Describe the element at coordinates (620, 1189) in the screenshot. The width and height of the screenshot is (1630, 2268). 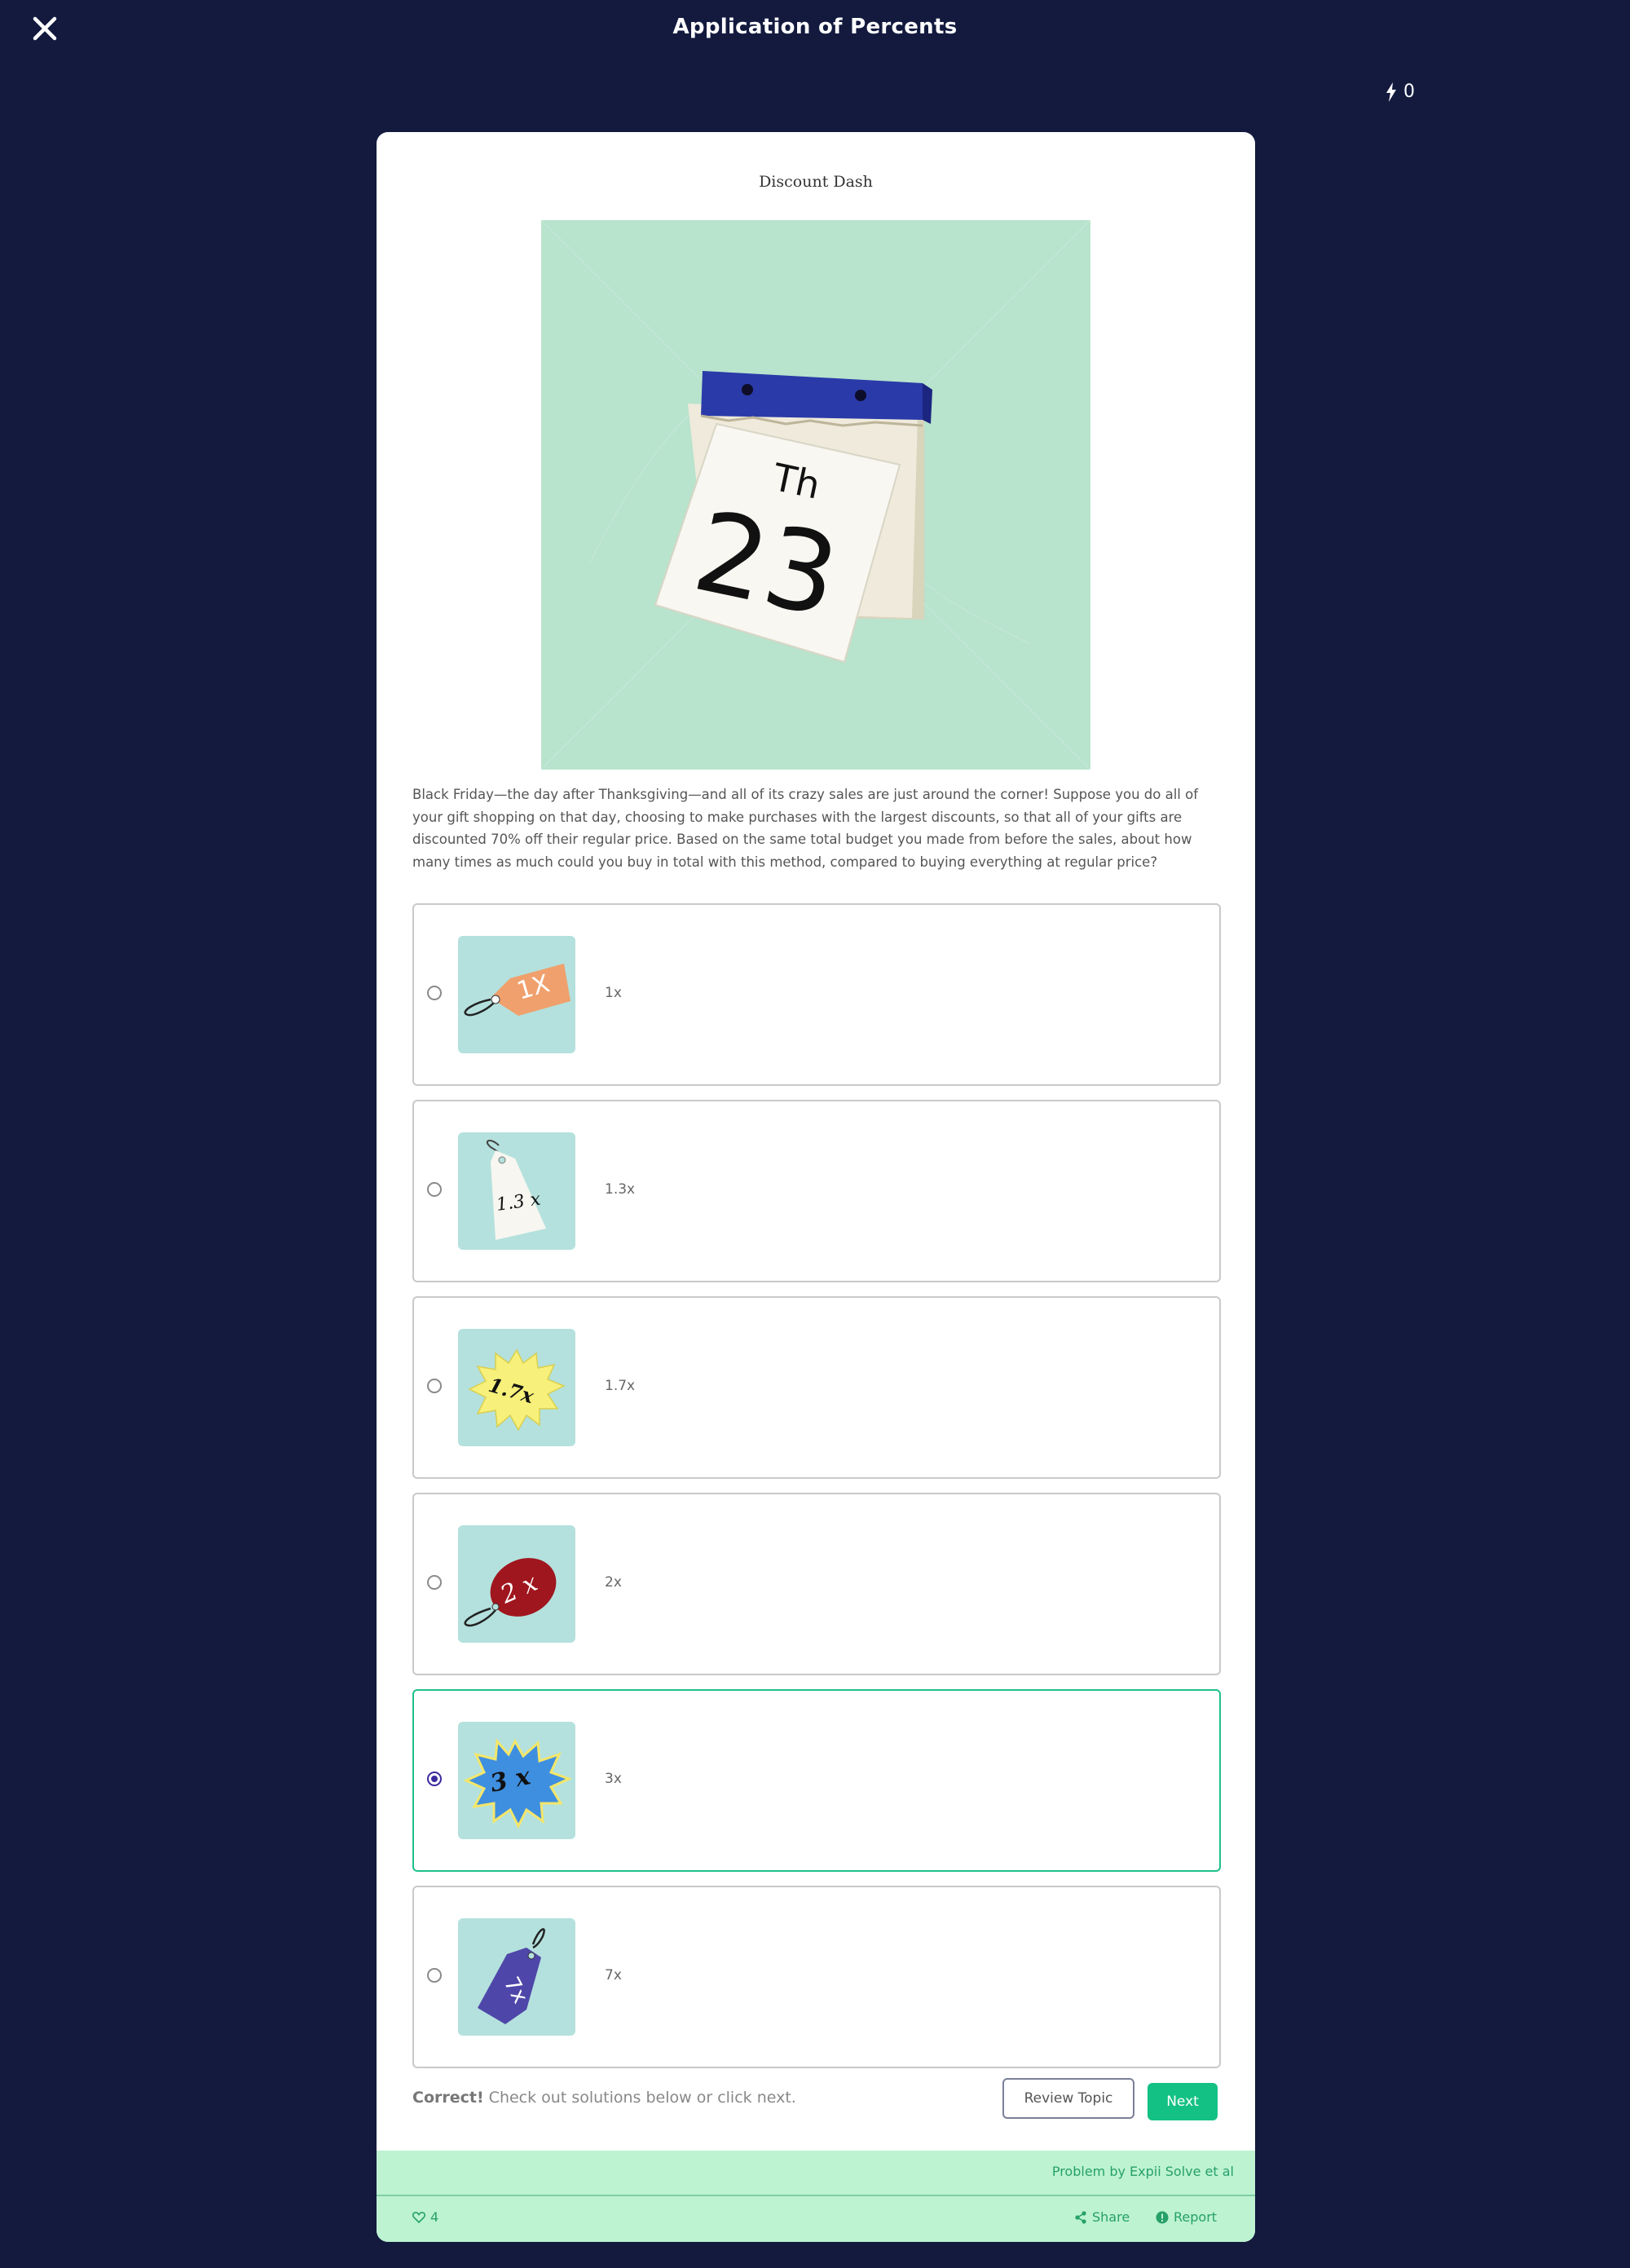
I see `option-label: 1.3x` at that location.